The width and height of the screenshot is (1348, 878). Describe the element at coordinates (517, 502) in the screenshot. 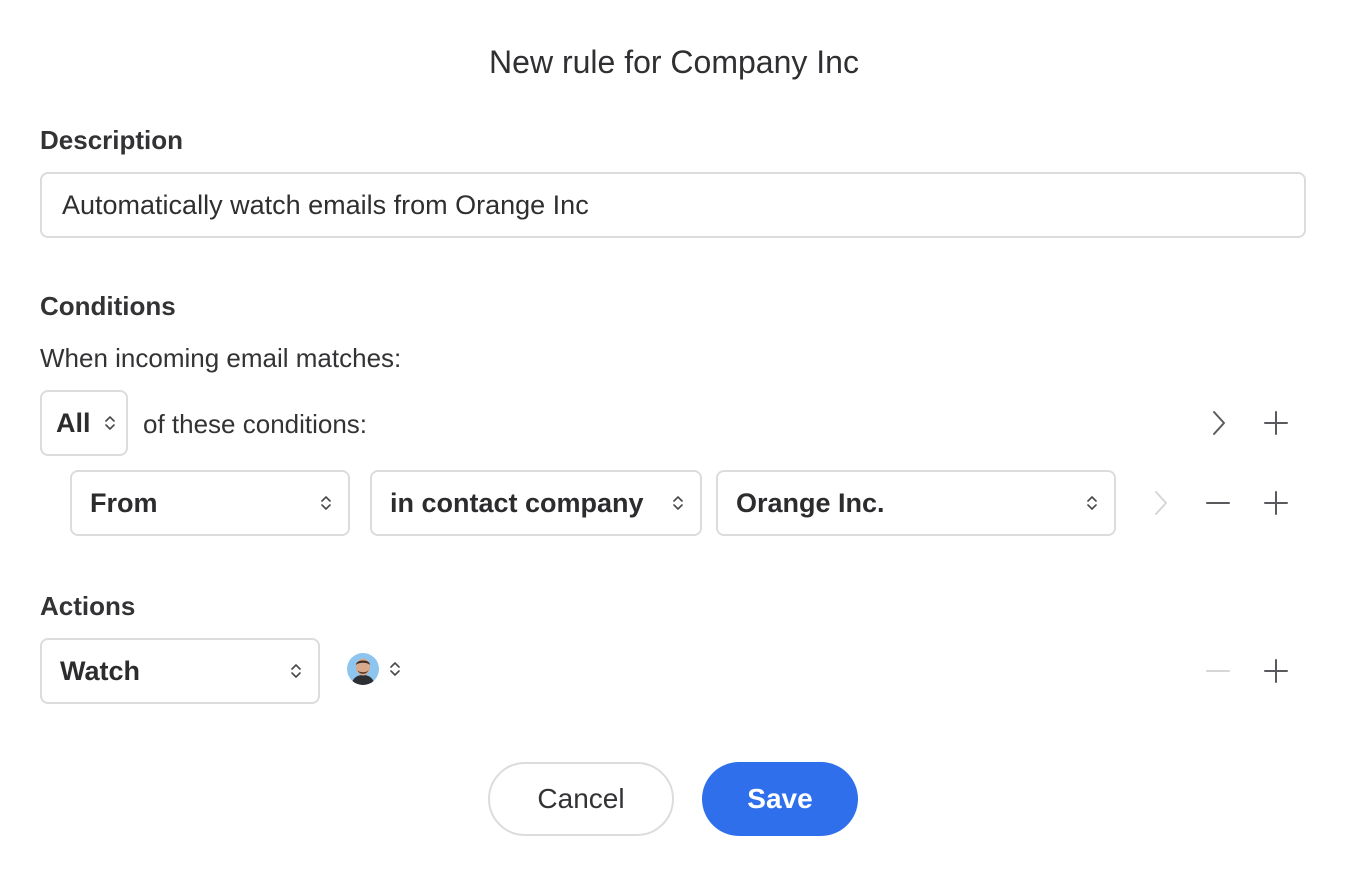

I see `condition-operator-value: in contact company` at that location.